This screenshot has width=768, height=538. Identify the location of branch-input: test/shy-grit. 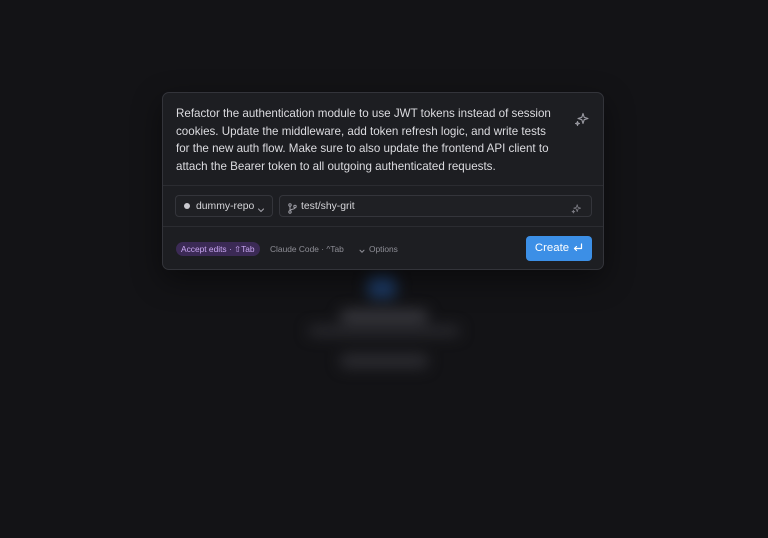
(435, 206).